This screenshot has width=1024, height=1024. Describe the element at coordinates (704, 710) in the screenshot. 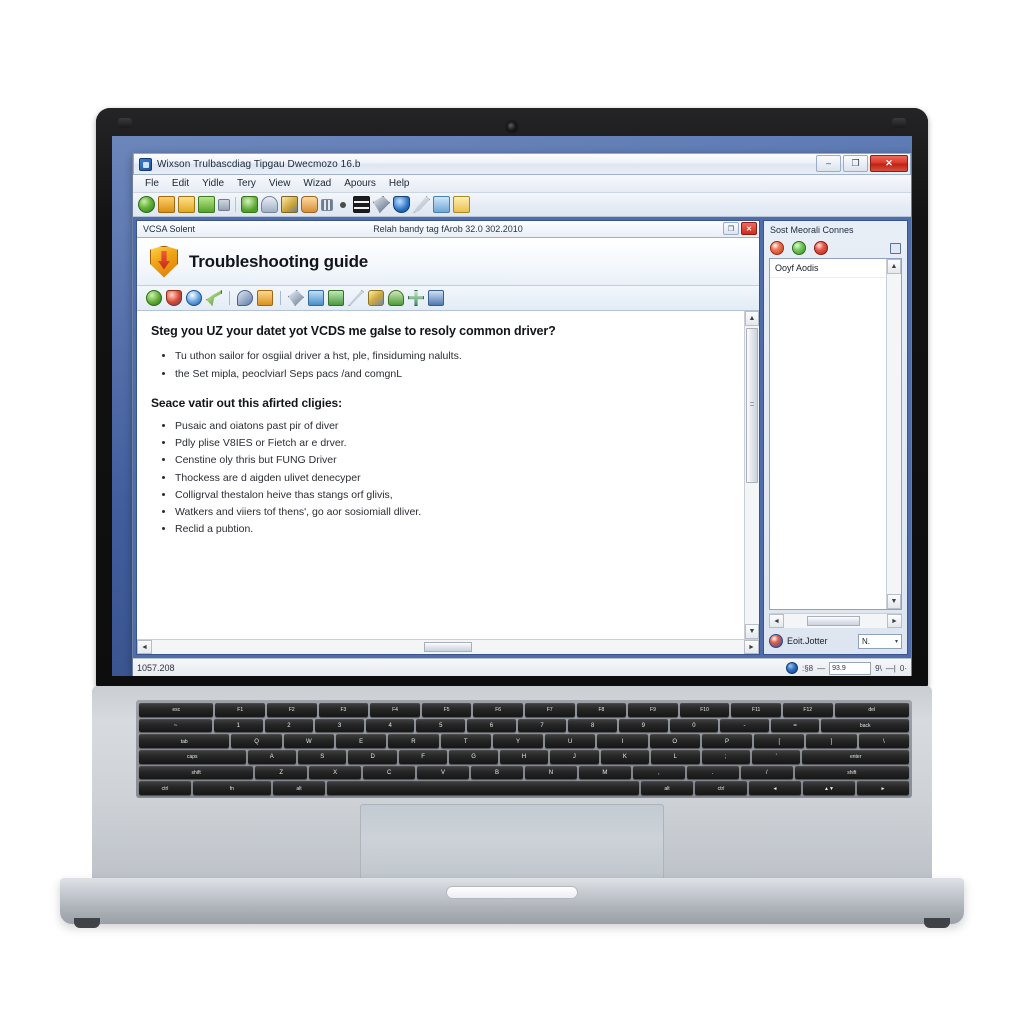

I see `key-f10: F10` at that location.